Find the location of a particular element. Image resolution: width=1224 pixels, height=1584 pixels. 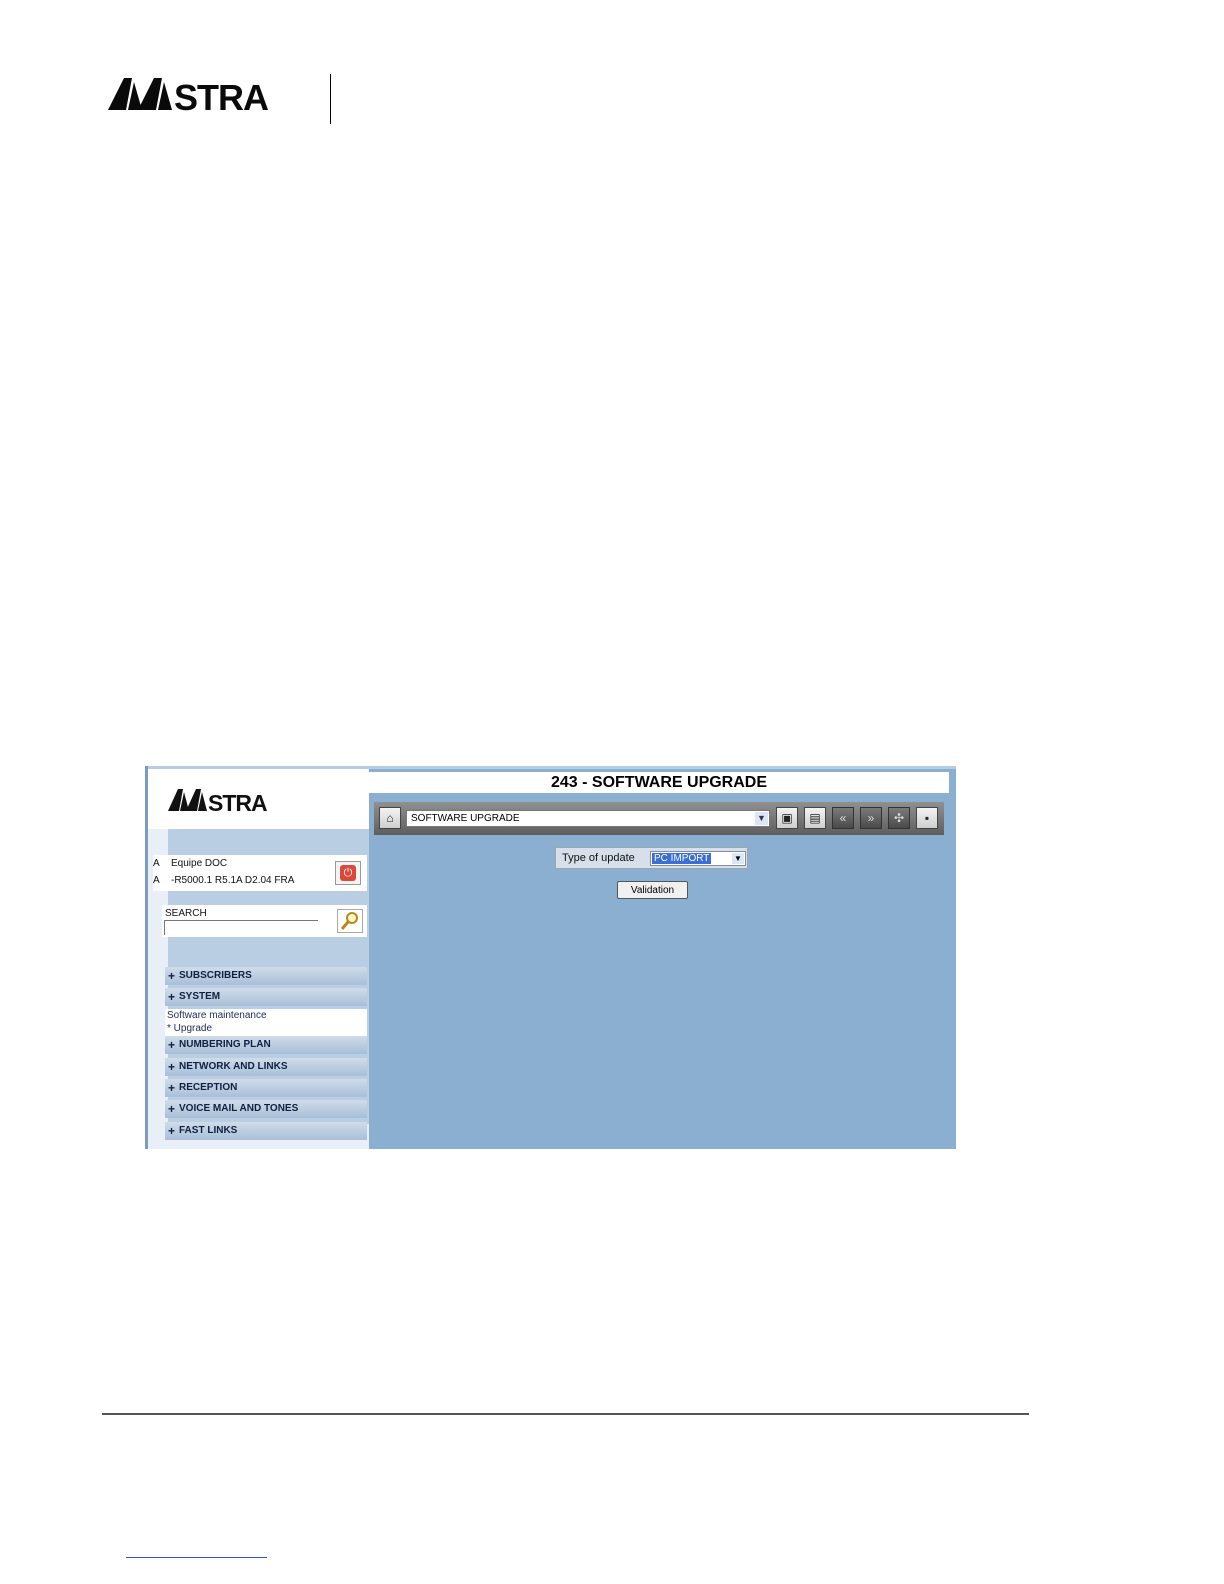

system-version: A -R5000.1 R5.1A D2.04 FRA is located at coordinates (224, 880).